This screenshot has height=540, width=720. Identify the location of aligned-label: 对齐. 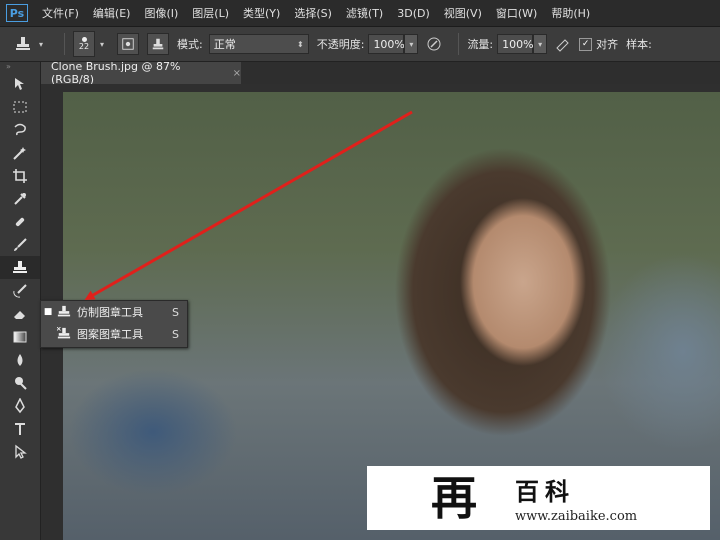
(607, 44).